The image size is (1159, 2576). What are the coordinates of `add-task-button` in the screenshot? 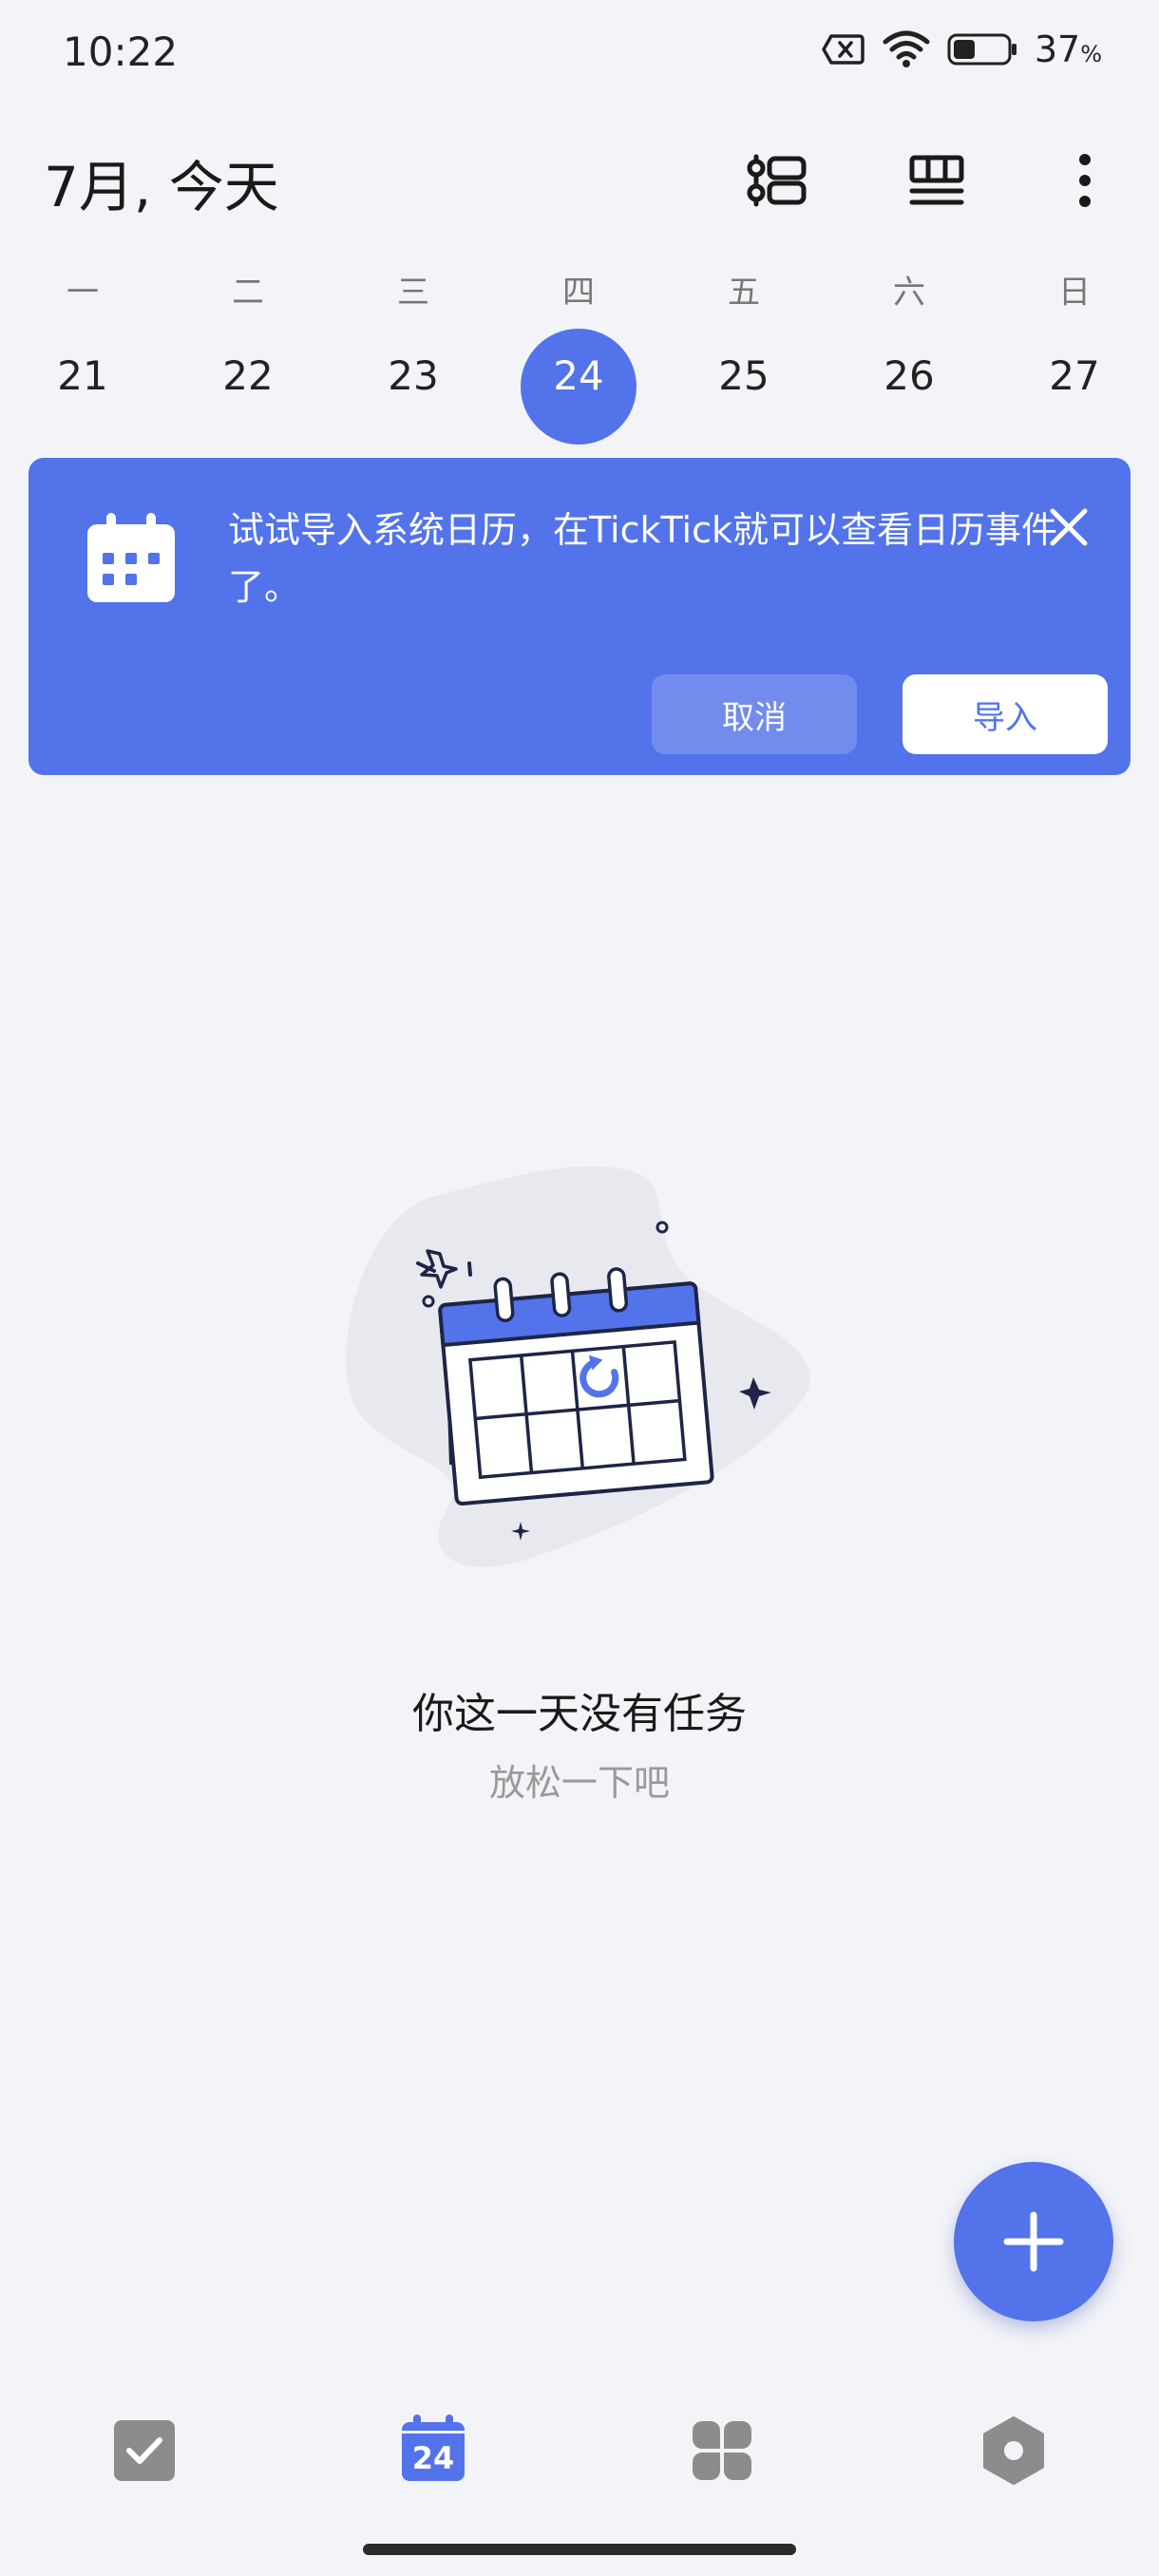 It's located at (1033, 2241).